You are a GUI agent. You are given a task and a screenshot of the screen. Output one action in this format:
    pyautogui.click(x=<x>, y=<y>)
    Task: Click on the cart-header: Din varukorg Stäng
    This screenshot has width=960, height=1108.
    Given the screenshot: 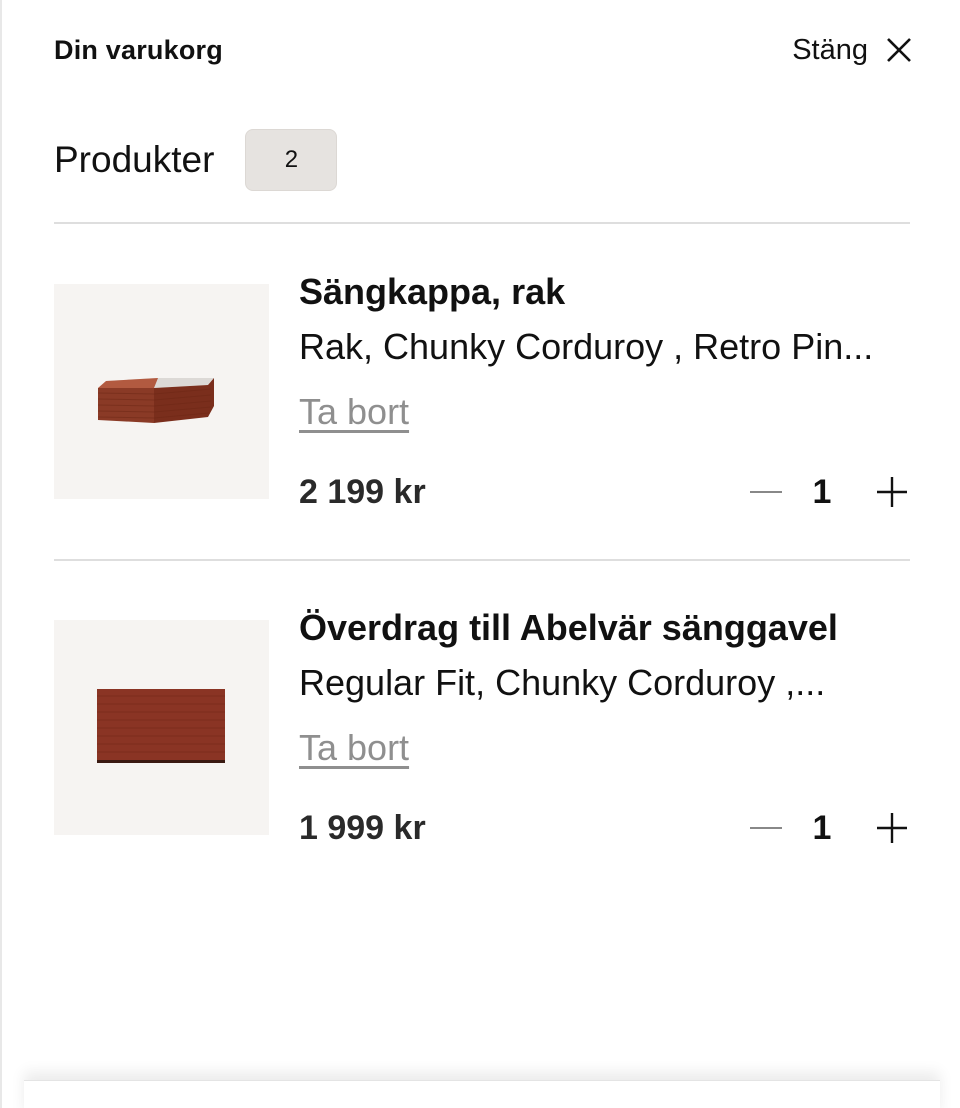 What is the action you would take?
    pyautogui.click(x=483, y=50)
    